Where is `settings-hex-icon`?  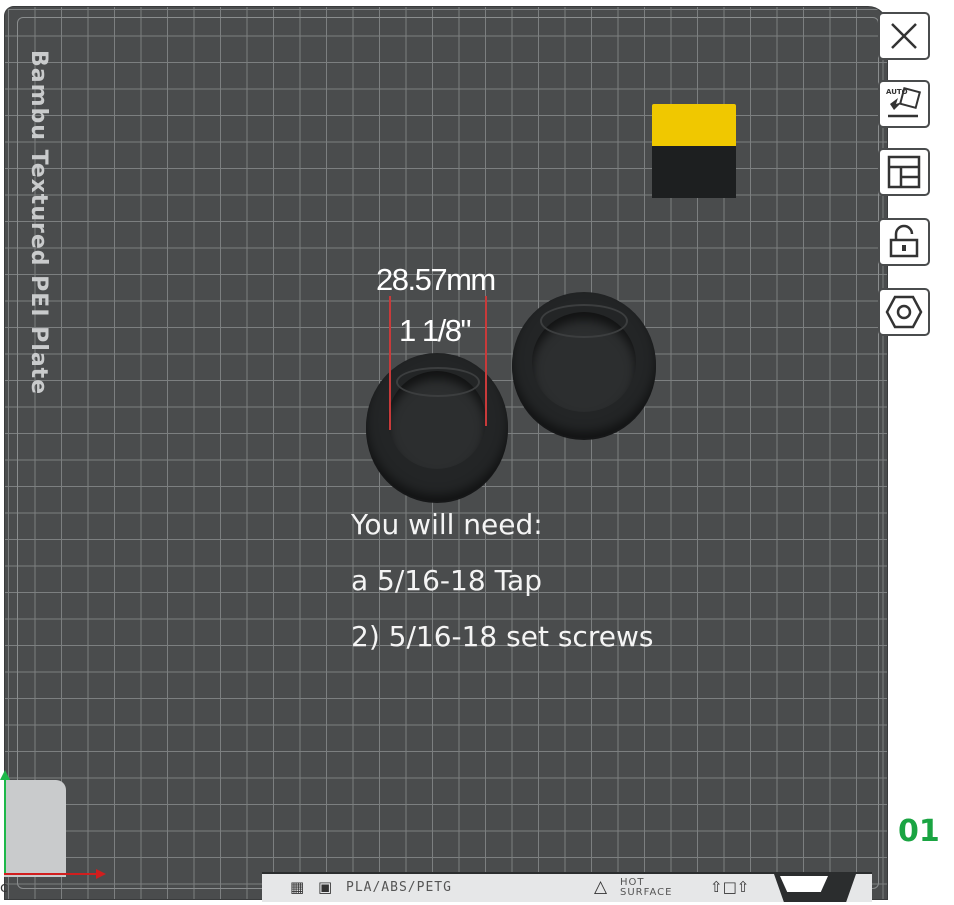 settings-hex-icon is located at coordinates (904, 312).